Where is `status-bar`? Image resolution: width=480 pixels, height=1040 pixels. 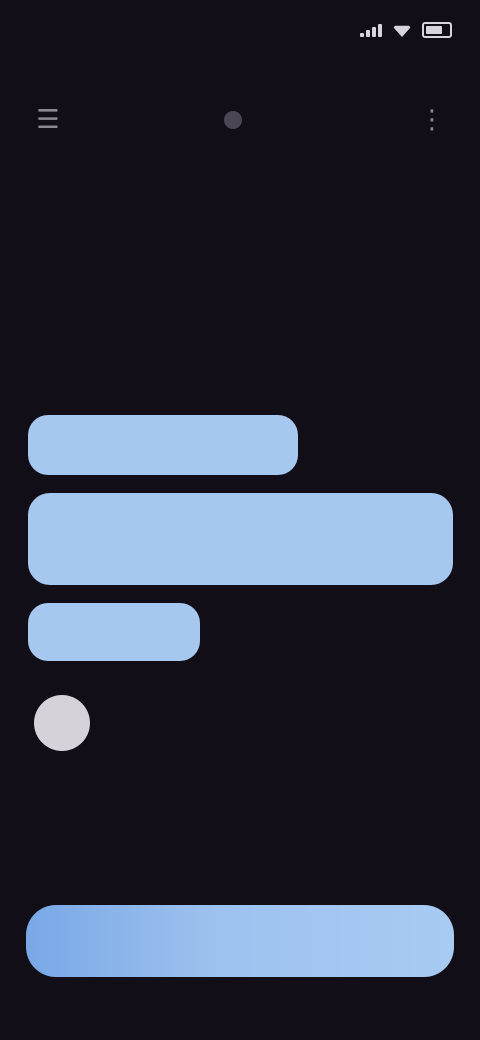 status-bar is located at coordinates (240, 30).